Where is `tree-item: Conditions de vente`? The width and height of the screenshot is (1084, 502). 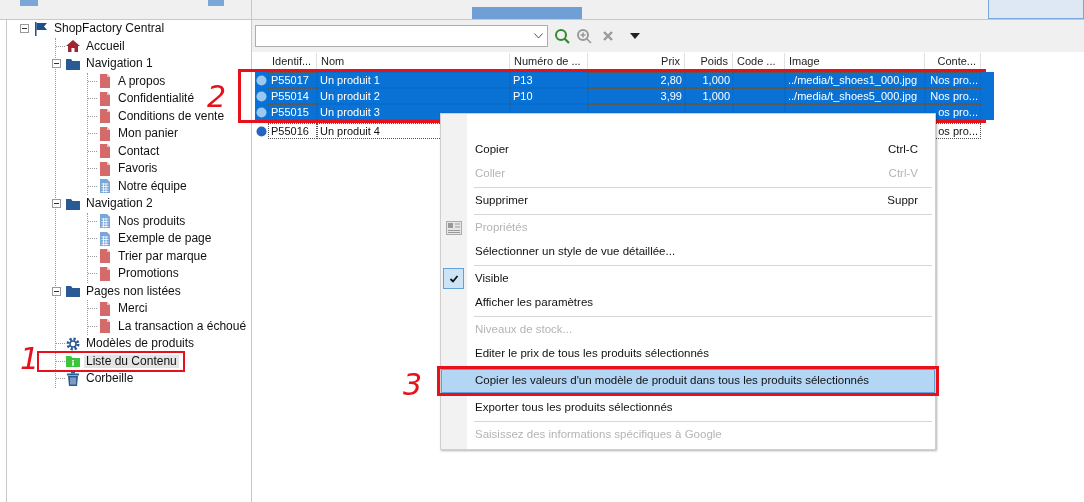
tree-item: Conditions de vente is located at coordinates (171, 116).